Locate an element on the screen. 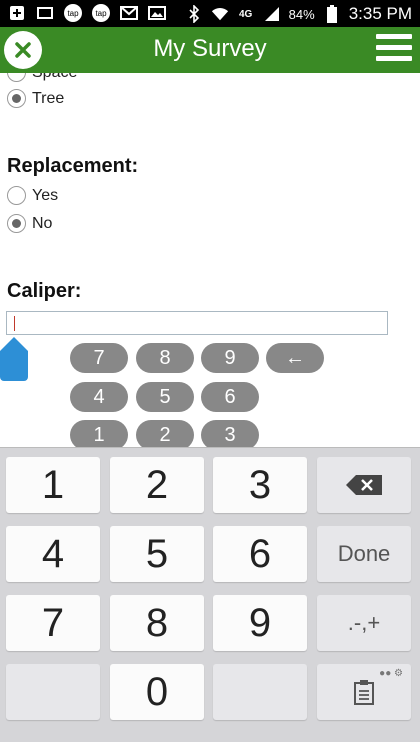 The image size is (420, 742). image-icon is located at coordinates (157, 13).